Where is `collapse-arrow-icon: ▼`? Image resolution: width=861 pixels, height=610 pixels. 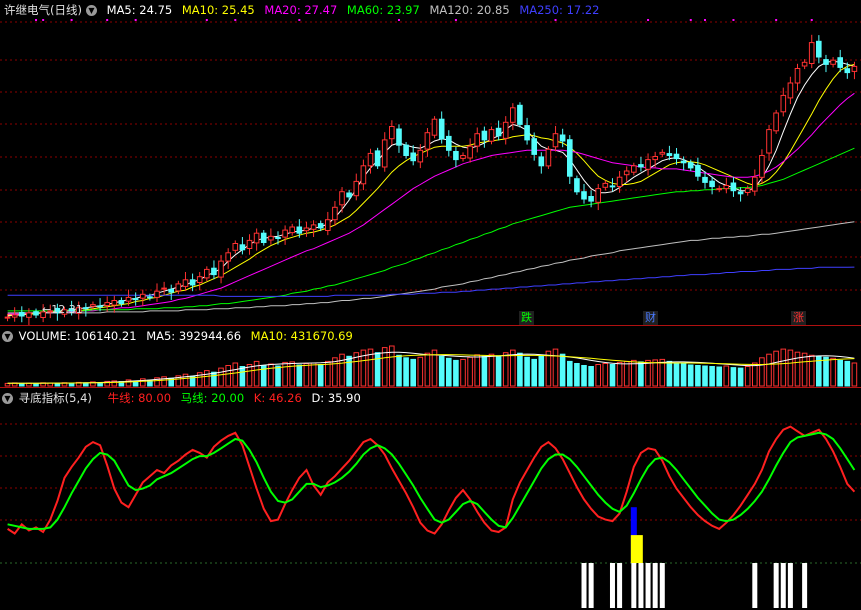 collapse-arrow-icon: ▼ is located at coordinates (91, 10).